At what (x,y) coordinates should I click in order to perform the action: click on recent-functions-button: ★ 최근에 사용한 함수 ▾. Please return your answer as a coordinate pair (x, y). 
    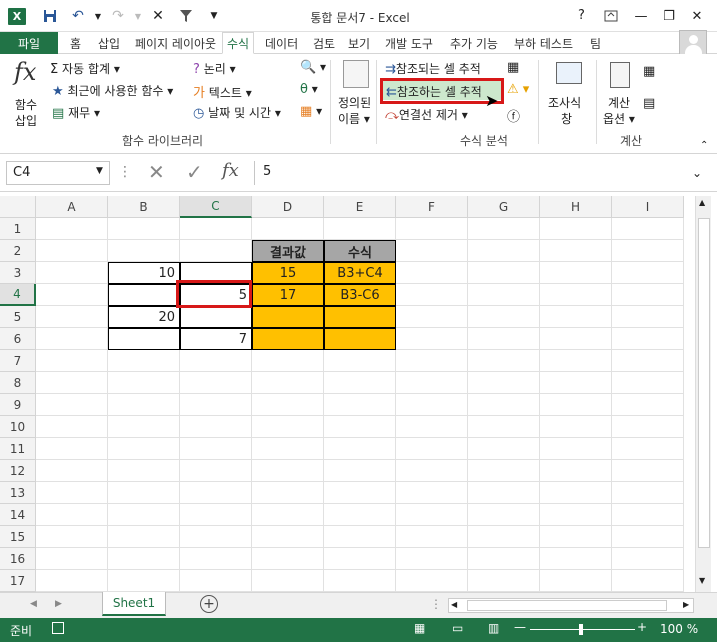
    Looking at the image, I should click on (112, 90).